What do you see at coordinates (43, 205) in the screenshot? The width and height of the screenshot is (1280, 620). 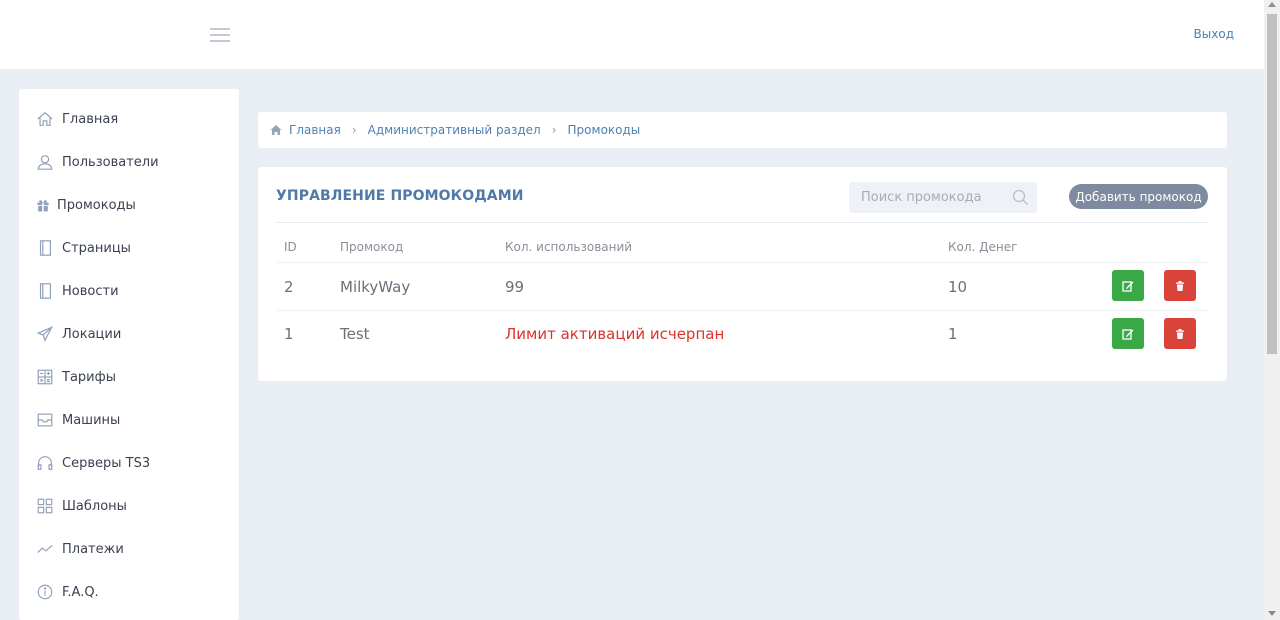 I see `gift-icon` at bounding box center [43, 205].